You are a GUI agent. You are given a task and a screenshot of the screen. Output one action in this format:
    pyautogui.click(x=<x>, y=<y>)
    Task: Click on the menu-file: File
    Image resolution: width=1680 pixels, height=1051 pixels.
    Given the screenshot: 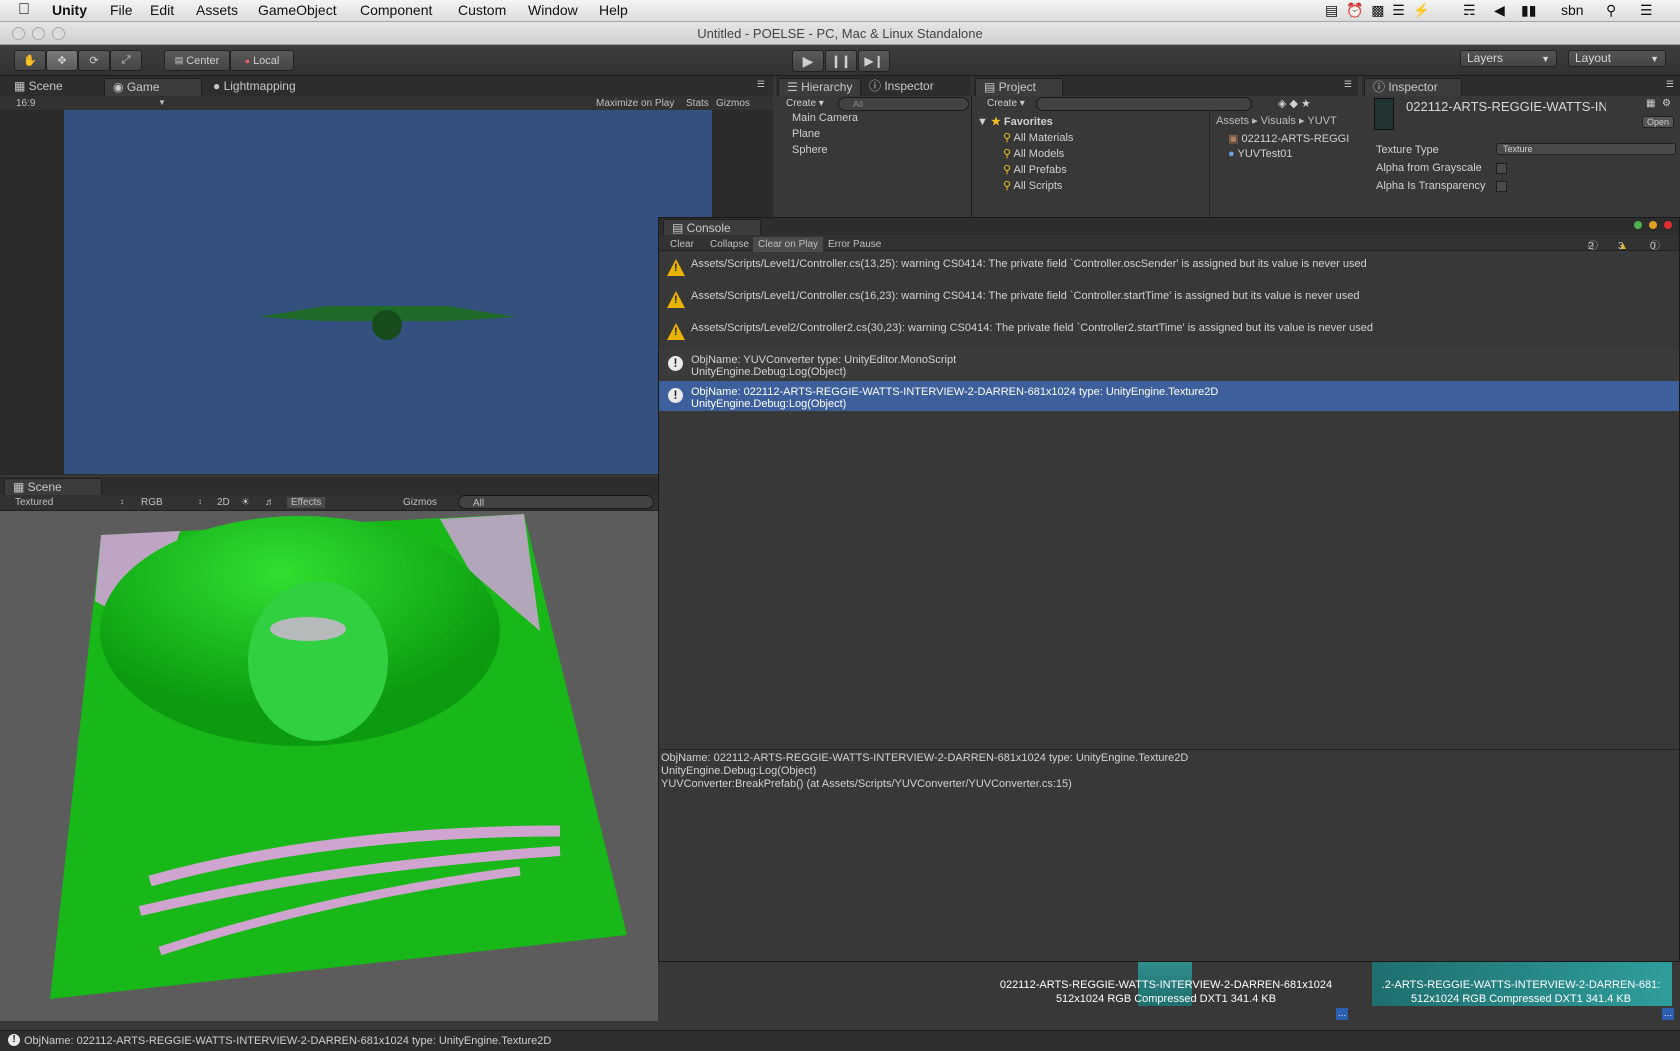 What is the action you would take?
    pyautogui.click(x=121, y=10)
    